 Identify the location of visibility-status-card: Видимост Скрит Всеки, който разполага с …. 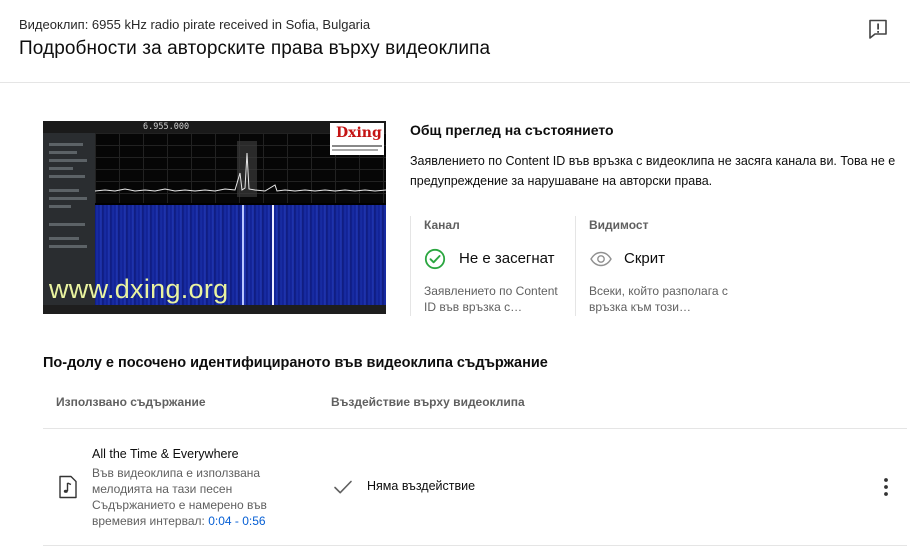
(655, 266).